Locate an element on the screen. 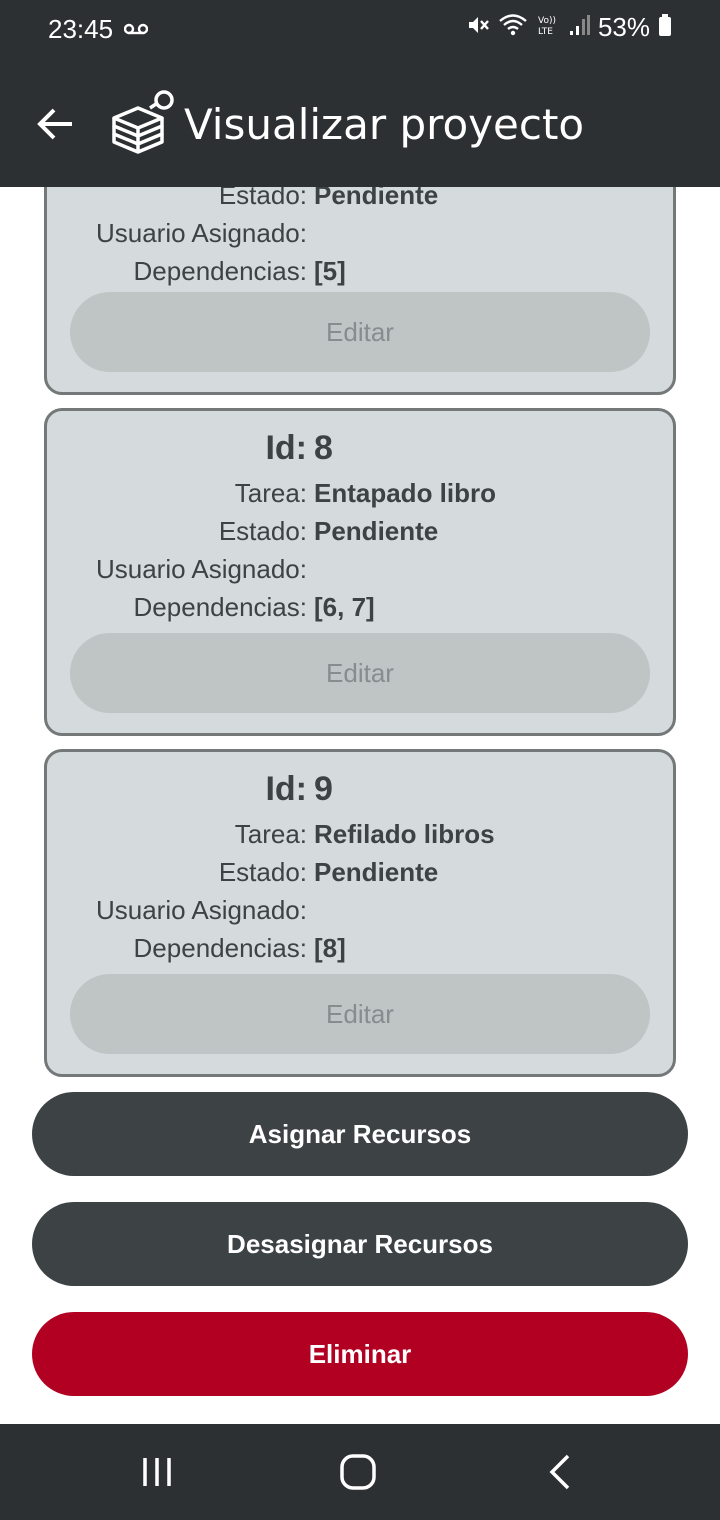 The width and height of the screenshot is (720, 1520). task-deps-value: [6, 7] is located at coordinates (344, 607).